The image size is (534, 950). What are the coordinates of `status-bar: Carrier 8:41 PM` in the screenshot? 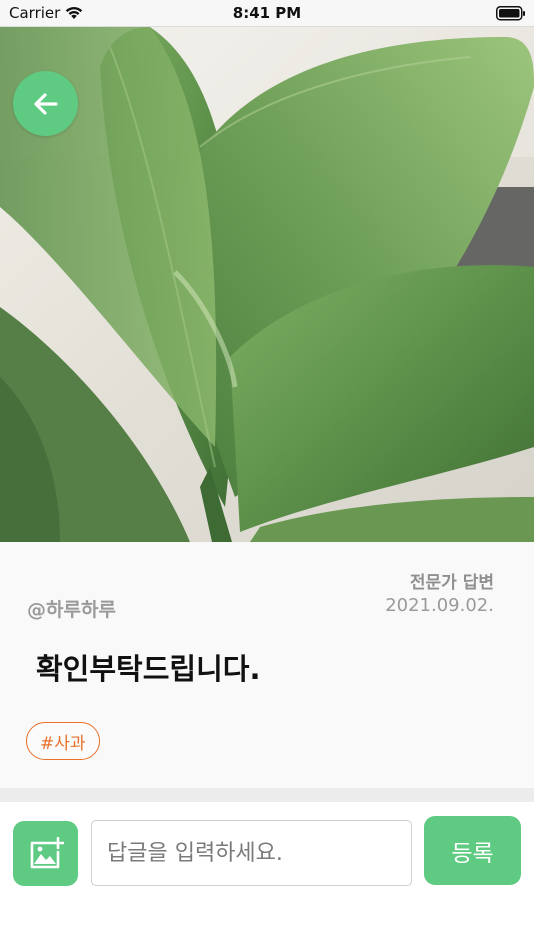 It's located at (267, 13).